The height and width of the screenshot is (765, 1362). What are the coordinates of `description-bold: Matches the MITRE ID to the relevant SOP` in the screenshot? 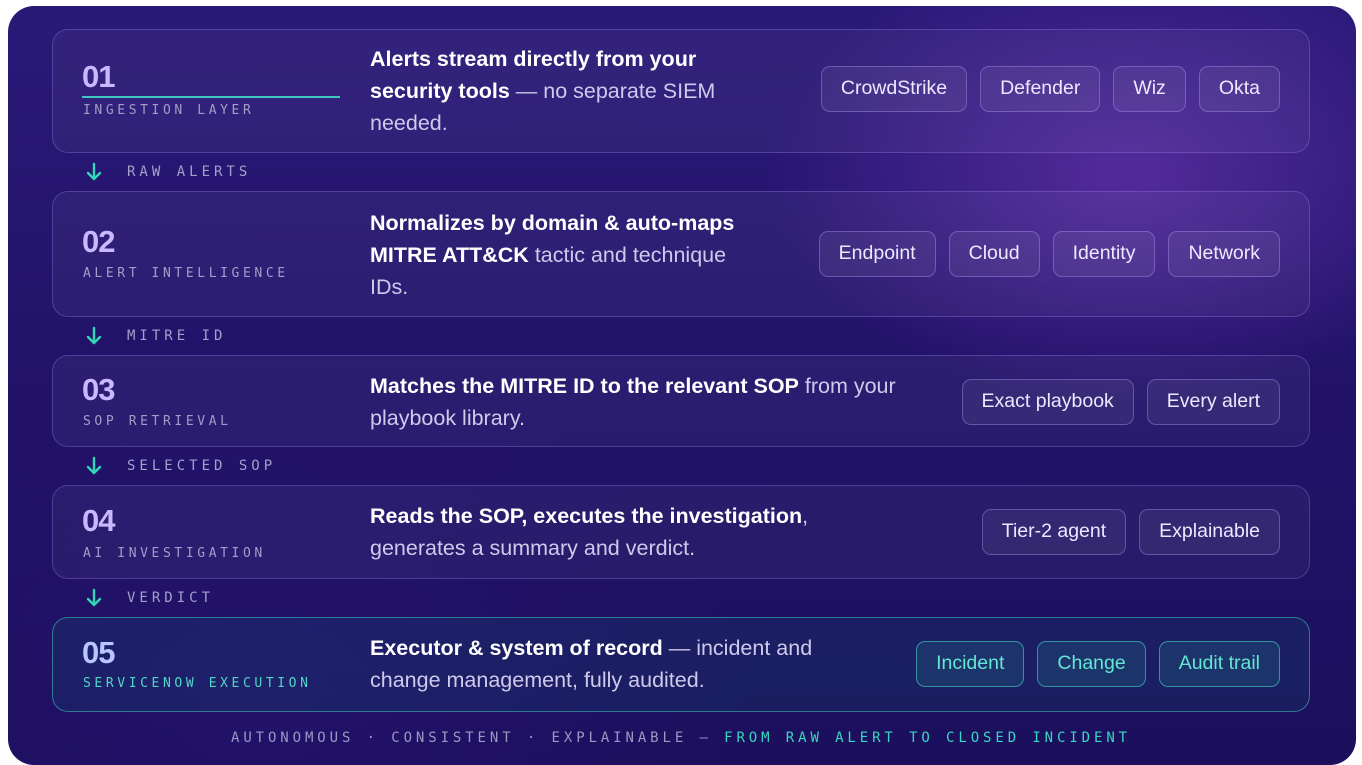 It's located at (584, 386).